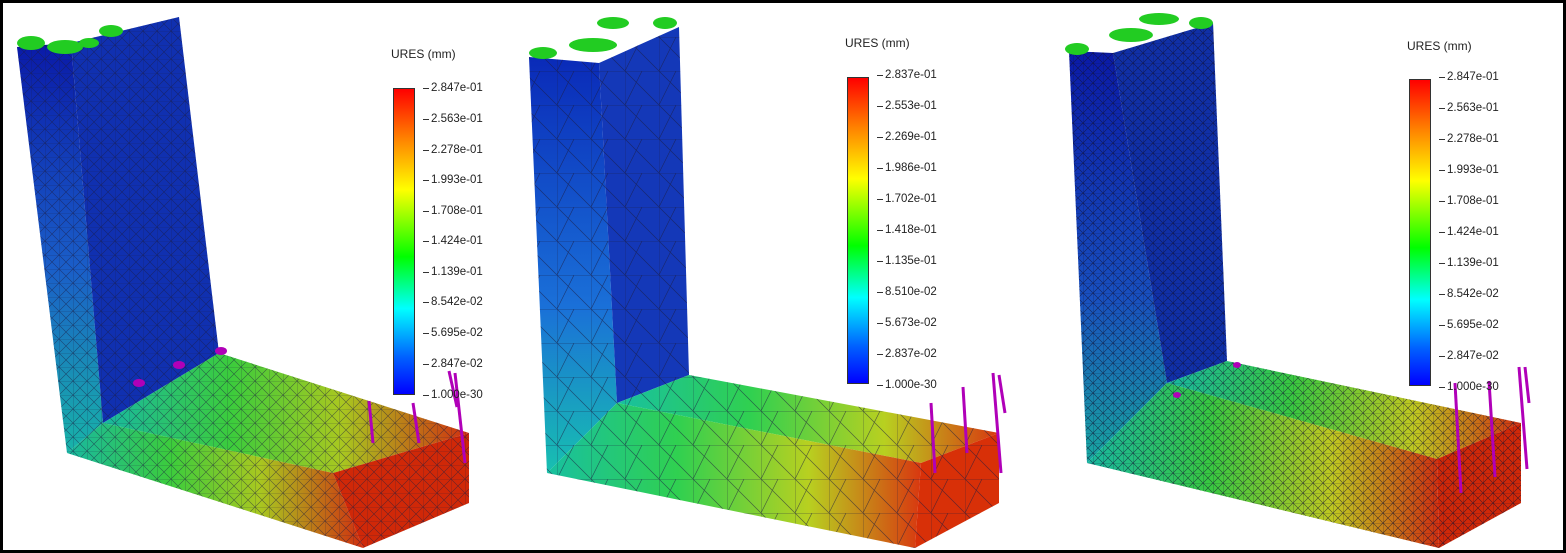 This screenshot has width=1566, height=553. Describe the element at coordinates (907, 261) in the screenshot. I see `legend-tick: 1.135e-01` at that location.